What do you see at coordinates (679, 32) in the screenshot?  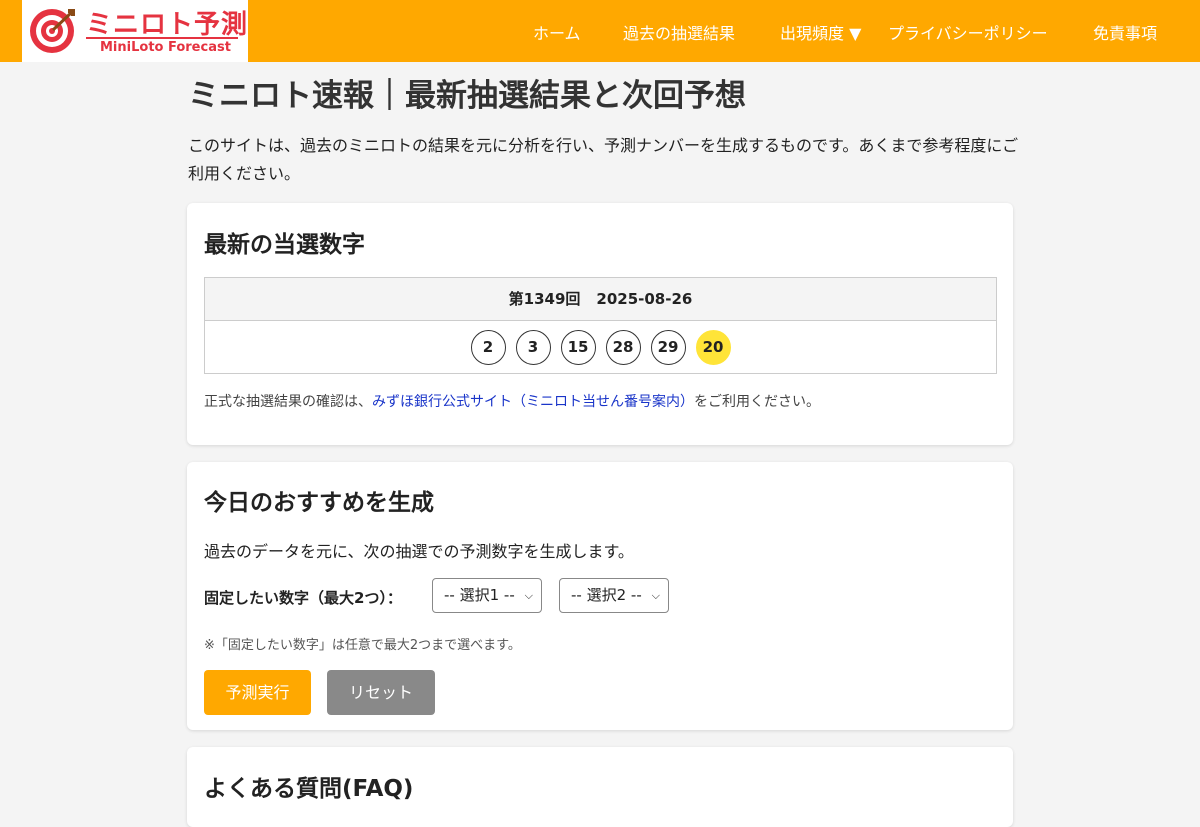 I see `nav-past-results: 過去の抽選結果` at bounding box center [679, 32].